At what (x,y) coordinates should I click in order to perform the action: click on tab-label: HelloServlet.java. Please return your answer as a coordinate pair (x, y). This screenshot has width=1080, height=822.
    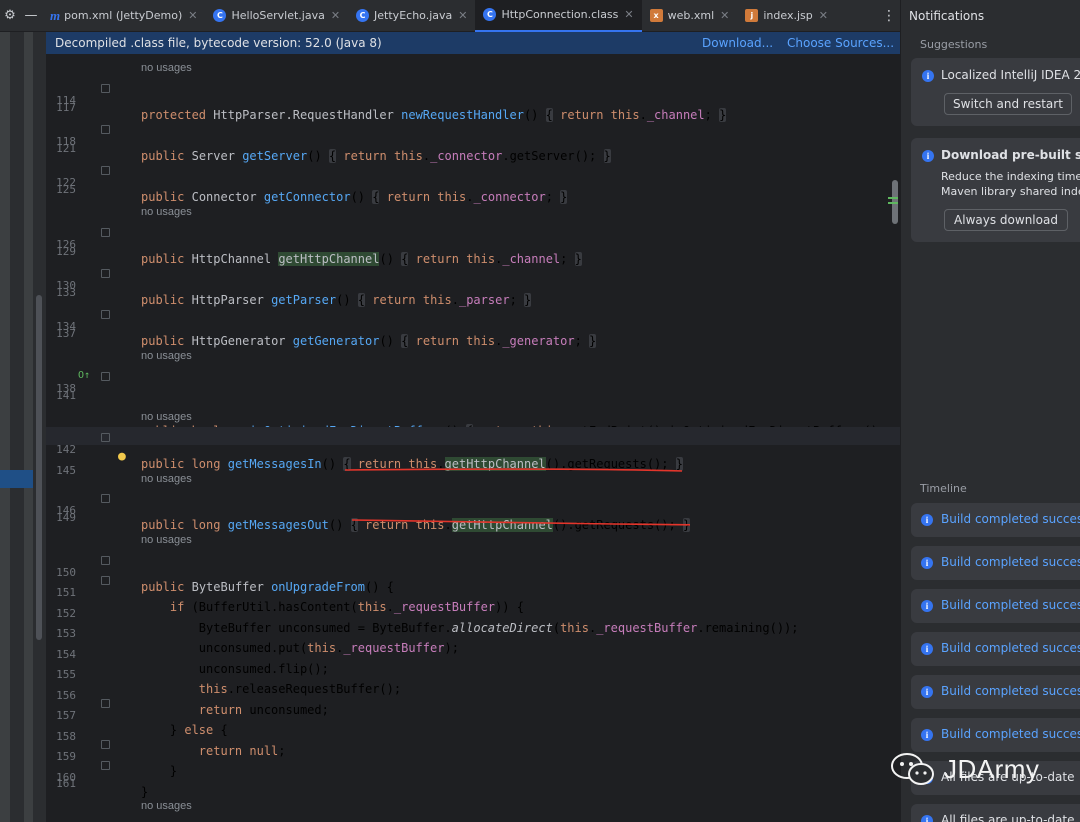
    Looking at the image, I should click on (278, 15).